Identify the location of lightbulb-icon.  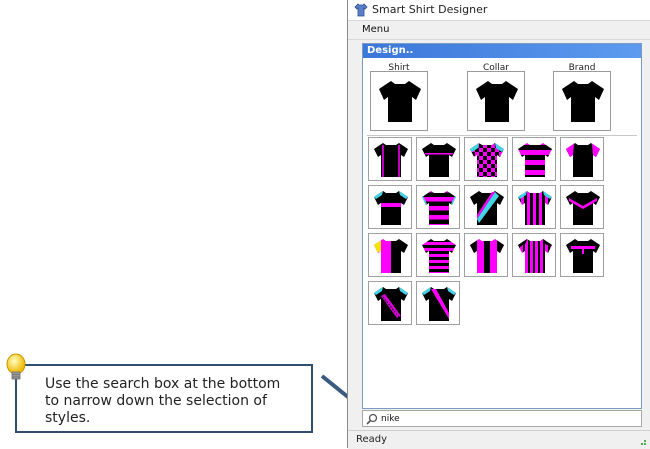
(16, 366).